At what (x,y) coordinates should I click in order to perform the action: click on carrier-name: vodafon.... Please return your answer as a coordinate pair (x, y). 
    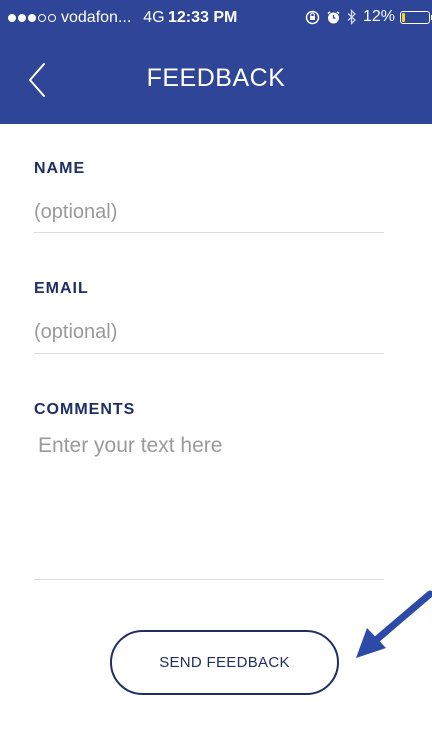
    Looking at the image, I should click on (96, 17).